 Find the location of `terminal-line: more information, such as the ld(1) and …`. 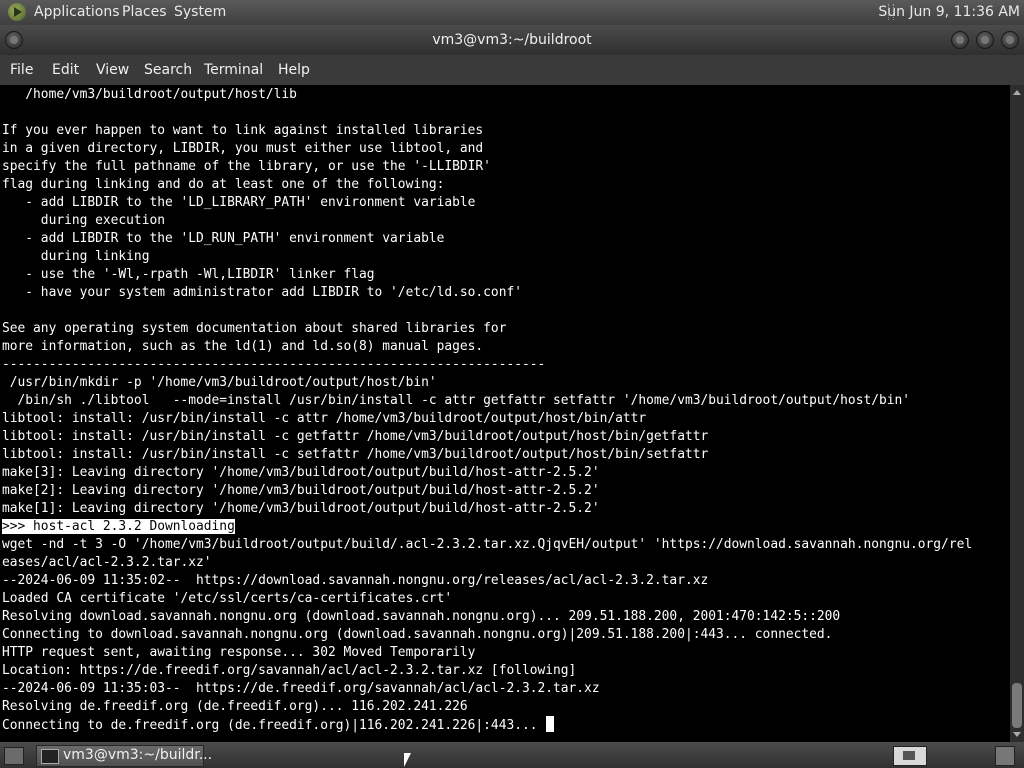

terminal-line: more information, such as the ld(1) and … is located at coordinates (487, 347).